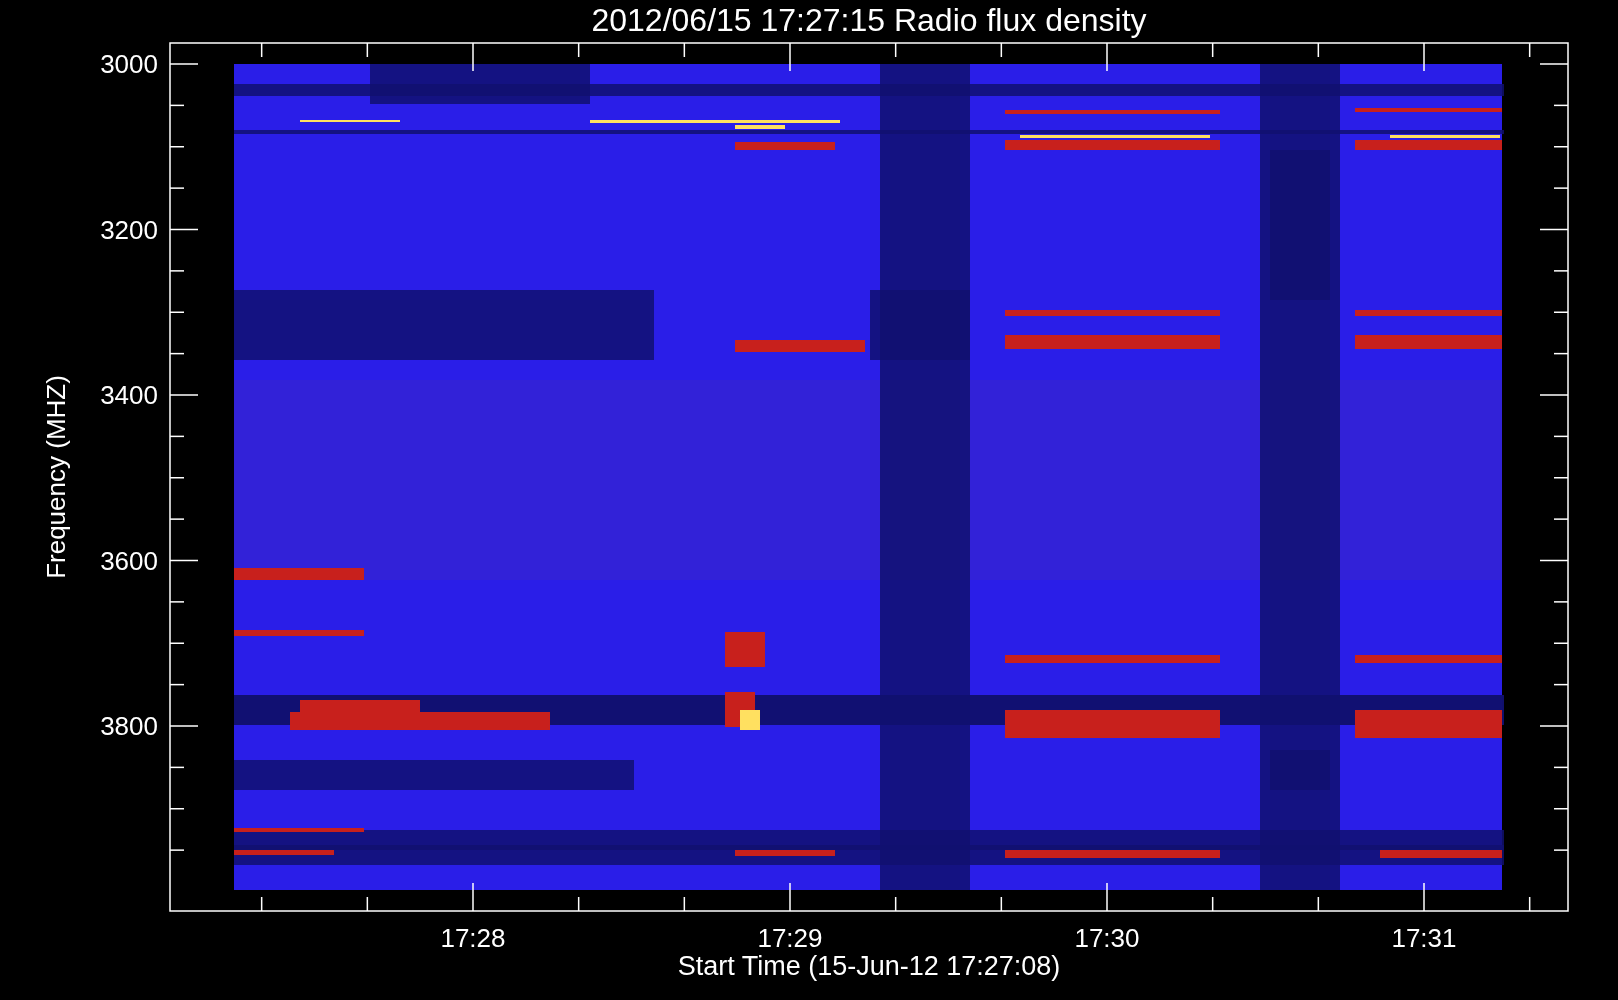 This screenshot has width=1618, height=1000. I want to click on y-axis-label: Frequency (MHZ), so click(56, 477).